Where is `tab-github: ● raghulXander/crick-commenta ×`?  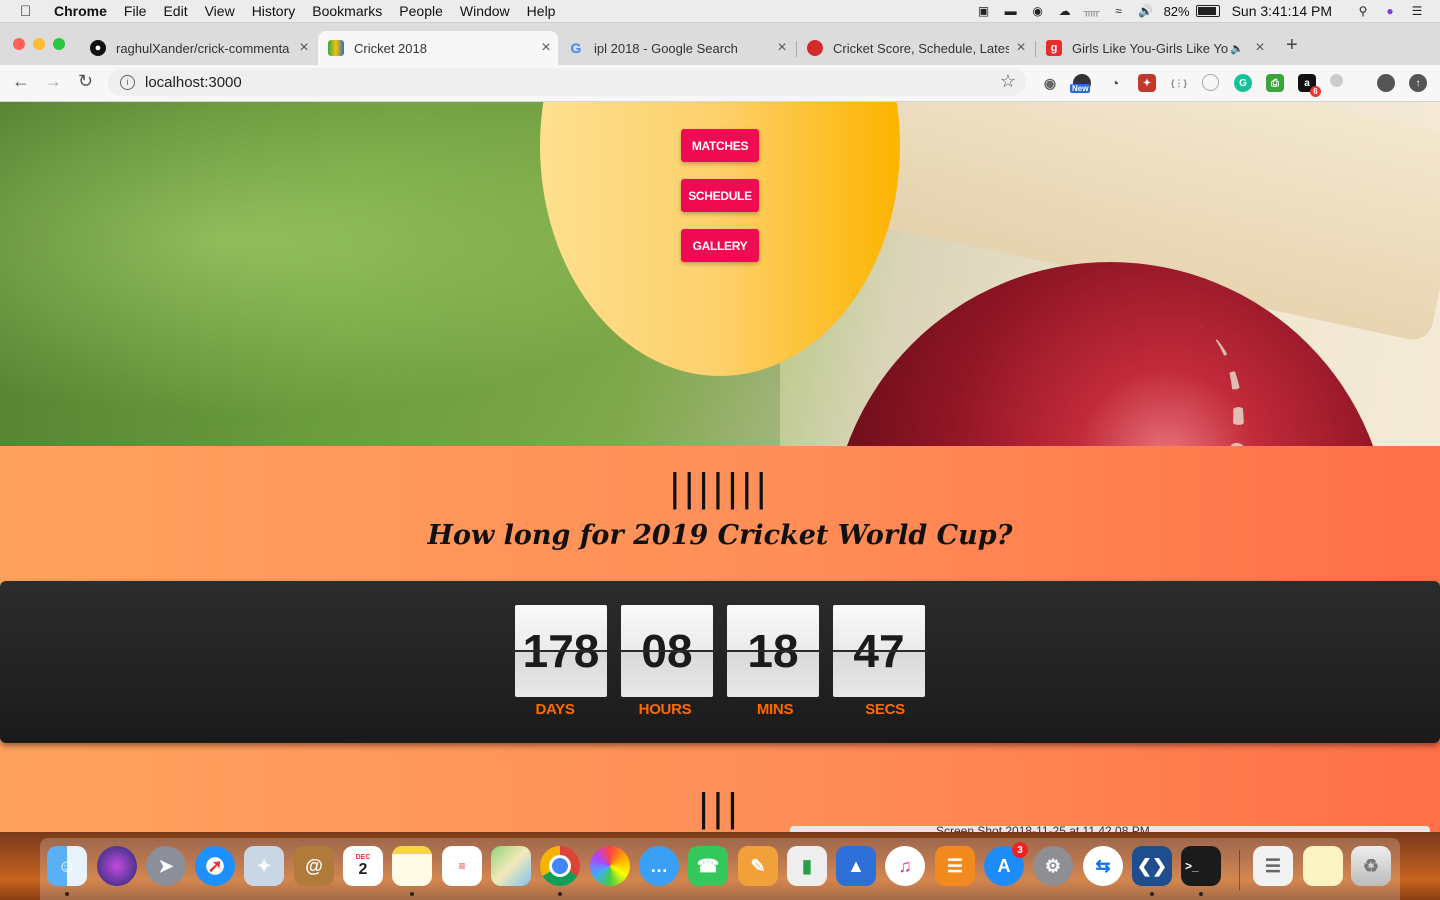 tab-github: ● raghulXander/crick-commenta × is located at coordinates (198, 48).